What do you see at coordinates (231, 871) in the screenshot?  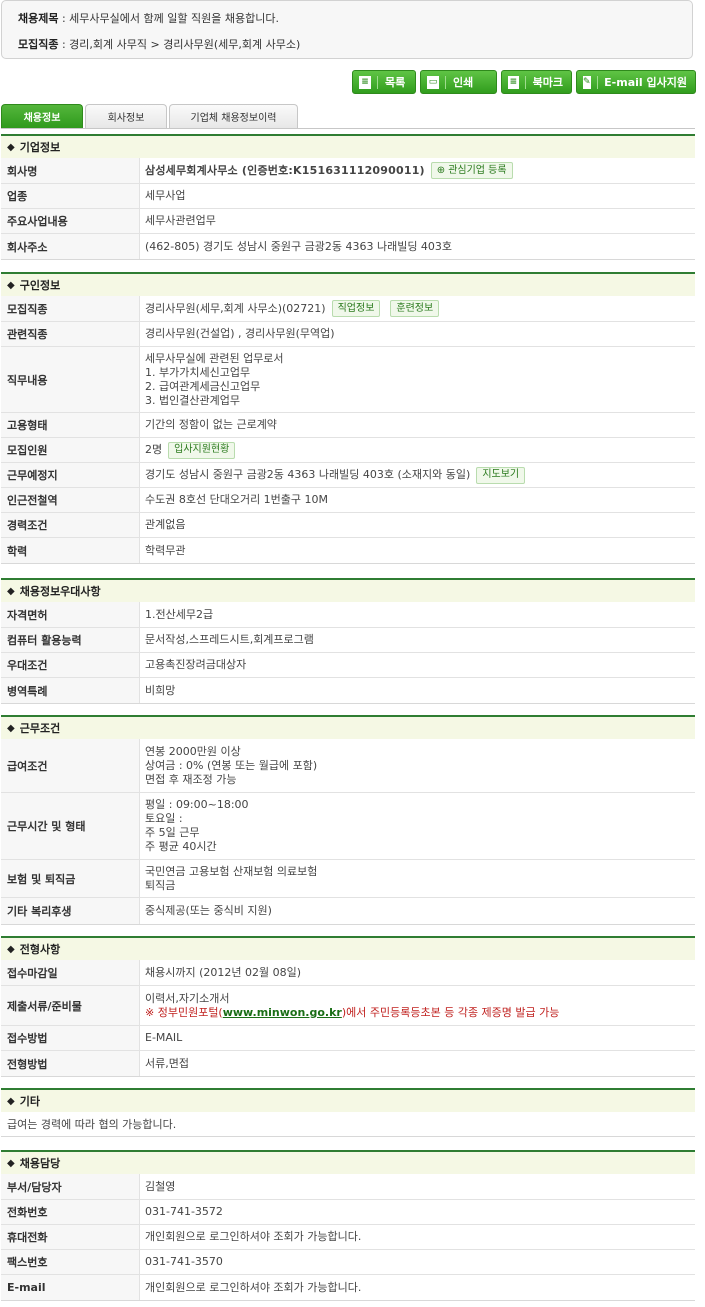 I see `insurance-line: 국민연금 고용보험 산재보험 의료보험` at bounding box center [231, 871].